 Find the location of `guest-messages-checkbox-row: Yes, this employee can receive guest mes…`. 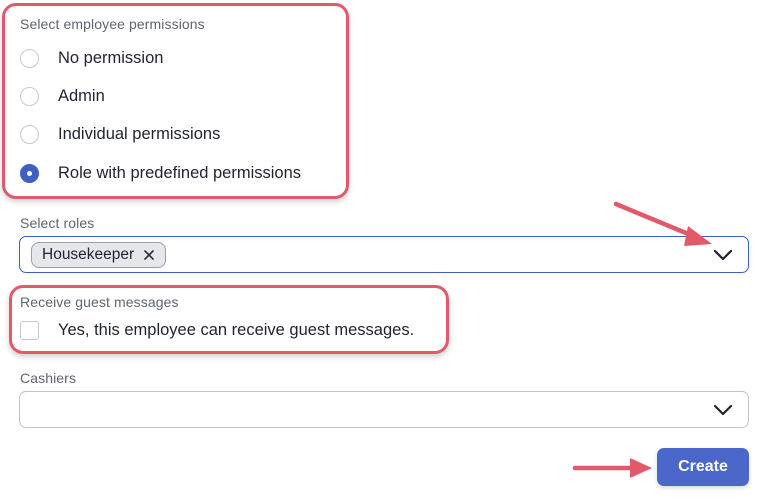

guest-messages-checkbox-row: Yes, this employee can receive guest mes… is located at coordinates (217, 330).